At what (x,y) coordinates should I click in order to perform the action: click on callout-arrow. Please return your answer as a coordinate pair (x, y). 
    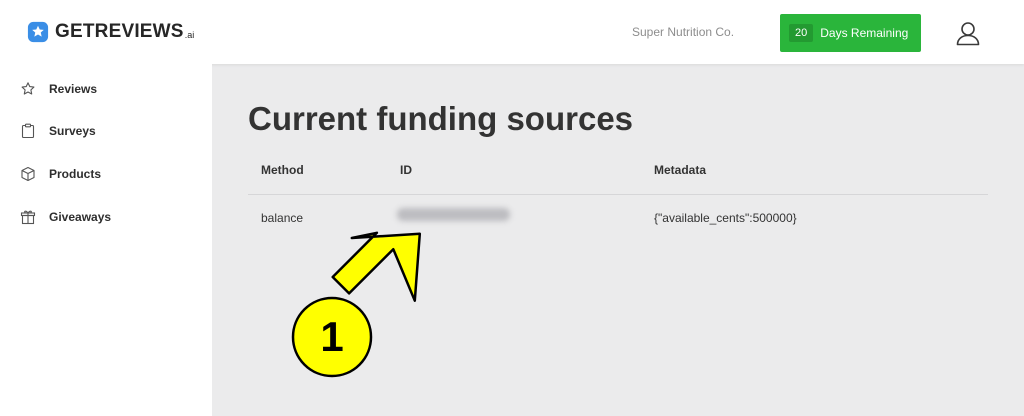
    Looking at the image, I should click on (356, 304).